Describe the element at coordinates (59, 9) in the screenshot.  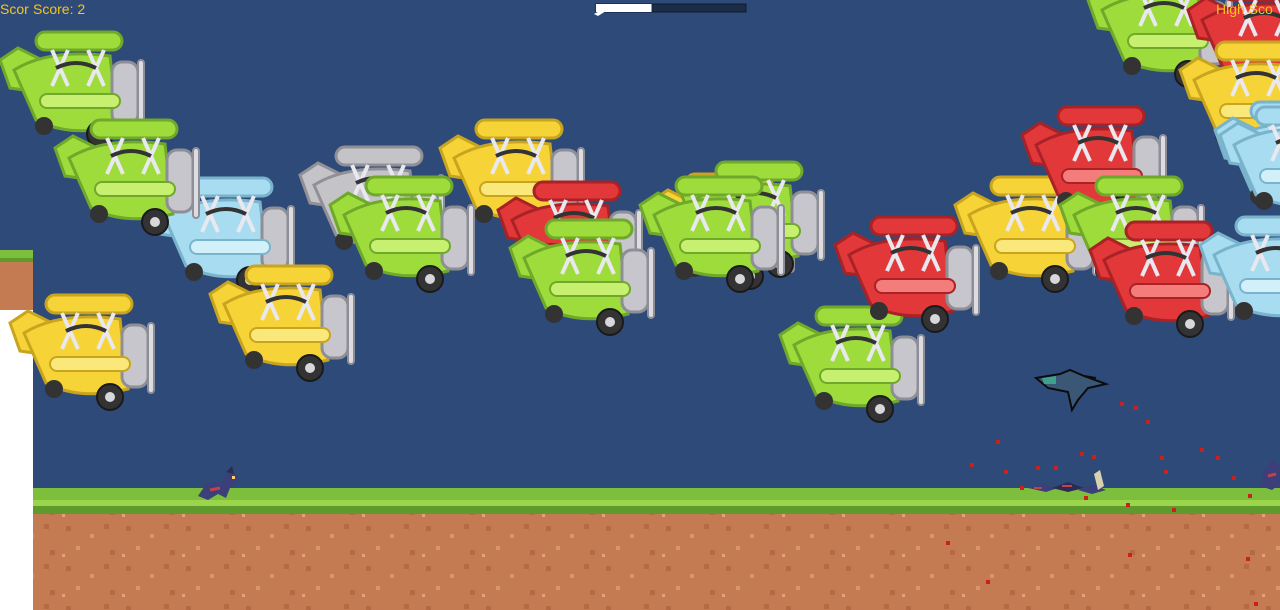
I see `score-text: Score: 2` at that location.